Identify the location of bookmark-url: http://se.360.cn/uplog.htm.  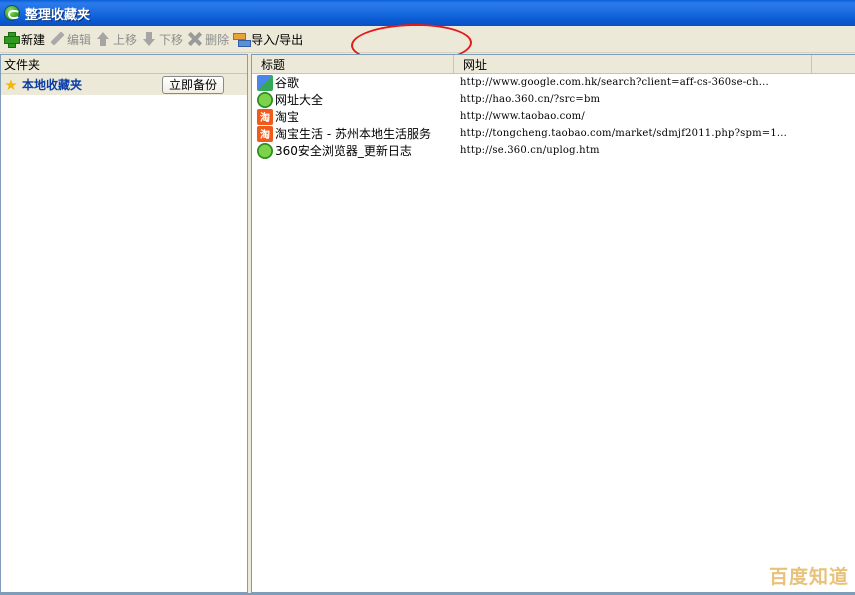
(530, 150).